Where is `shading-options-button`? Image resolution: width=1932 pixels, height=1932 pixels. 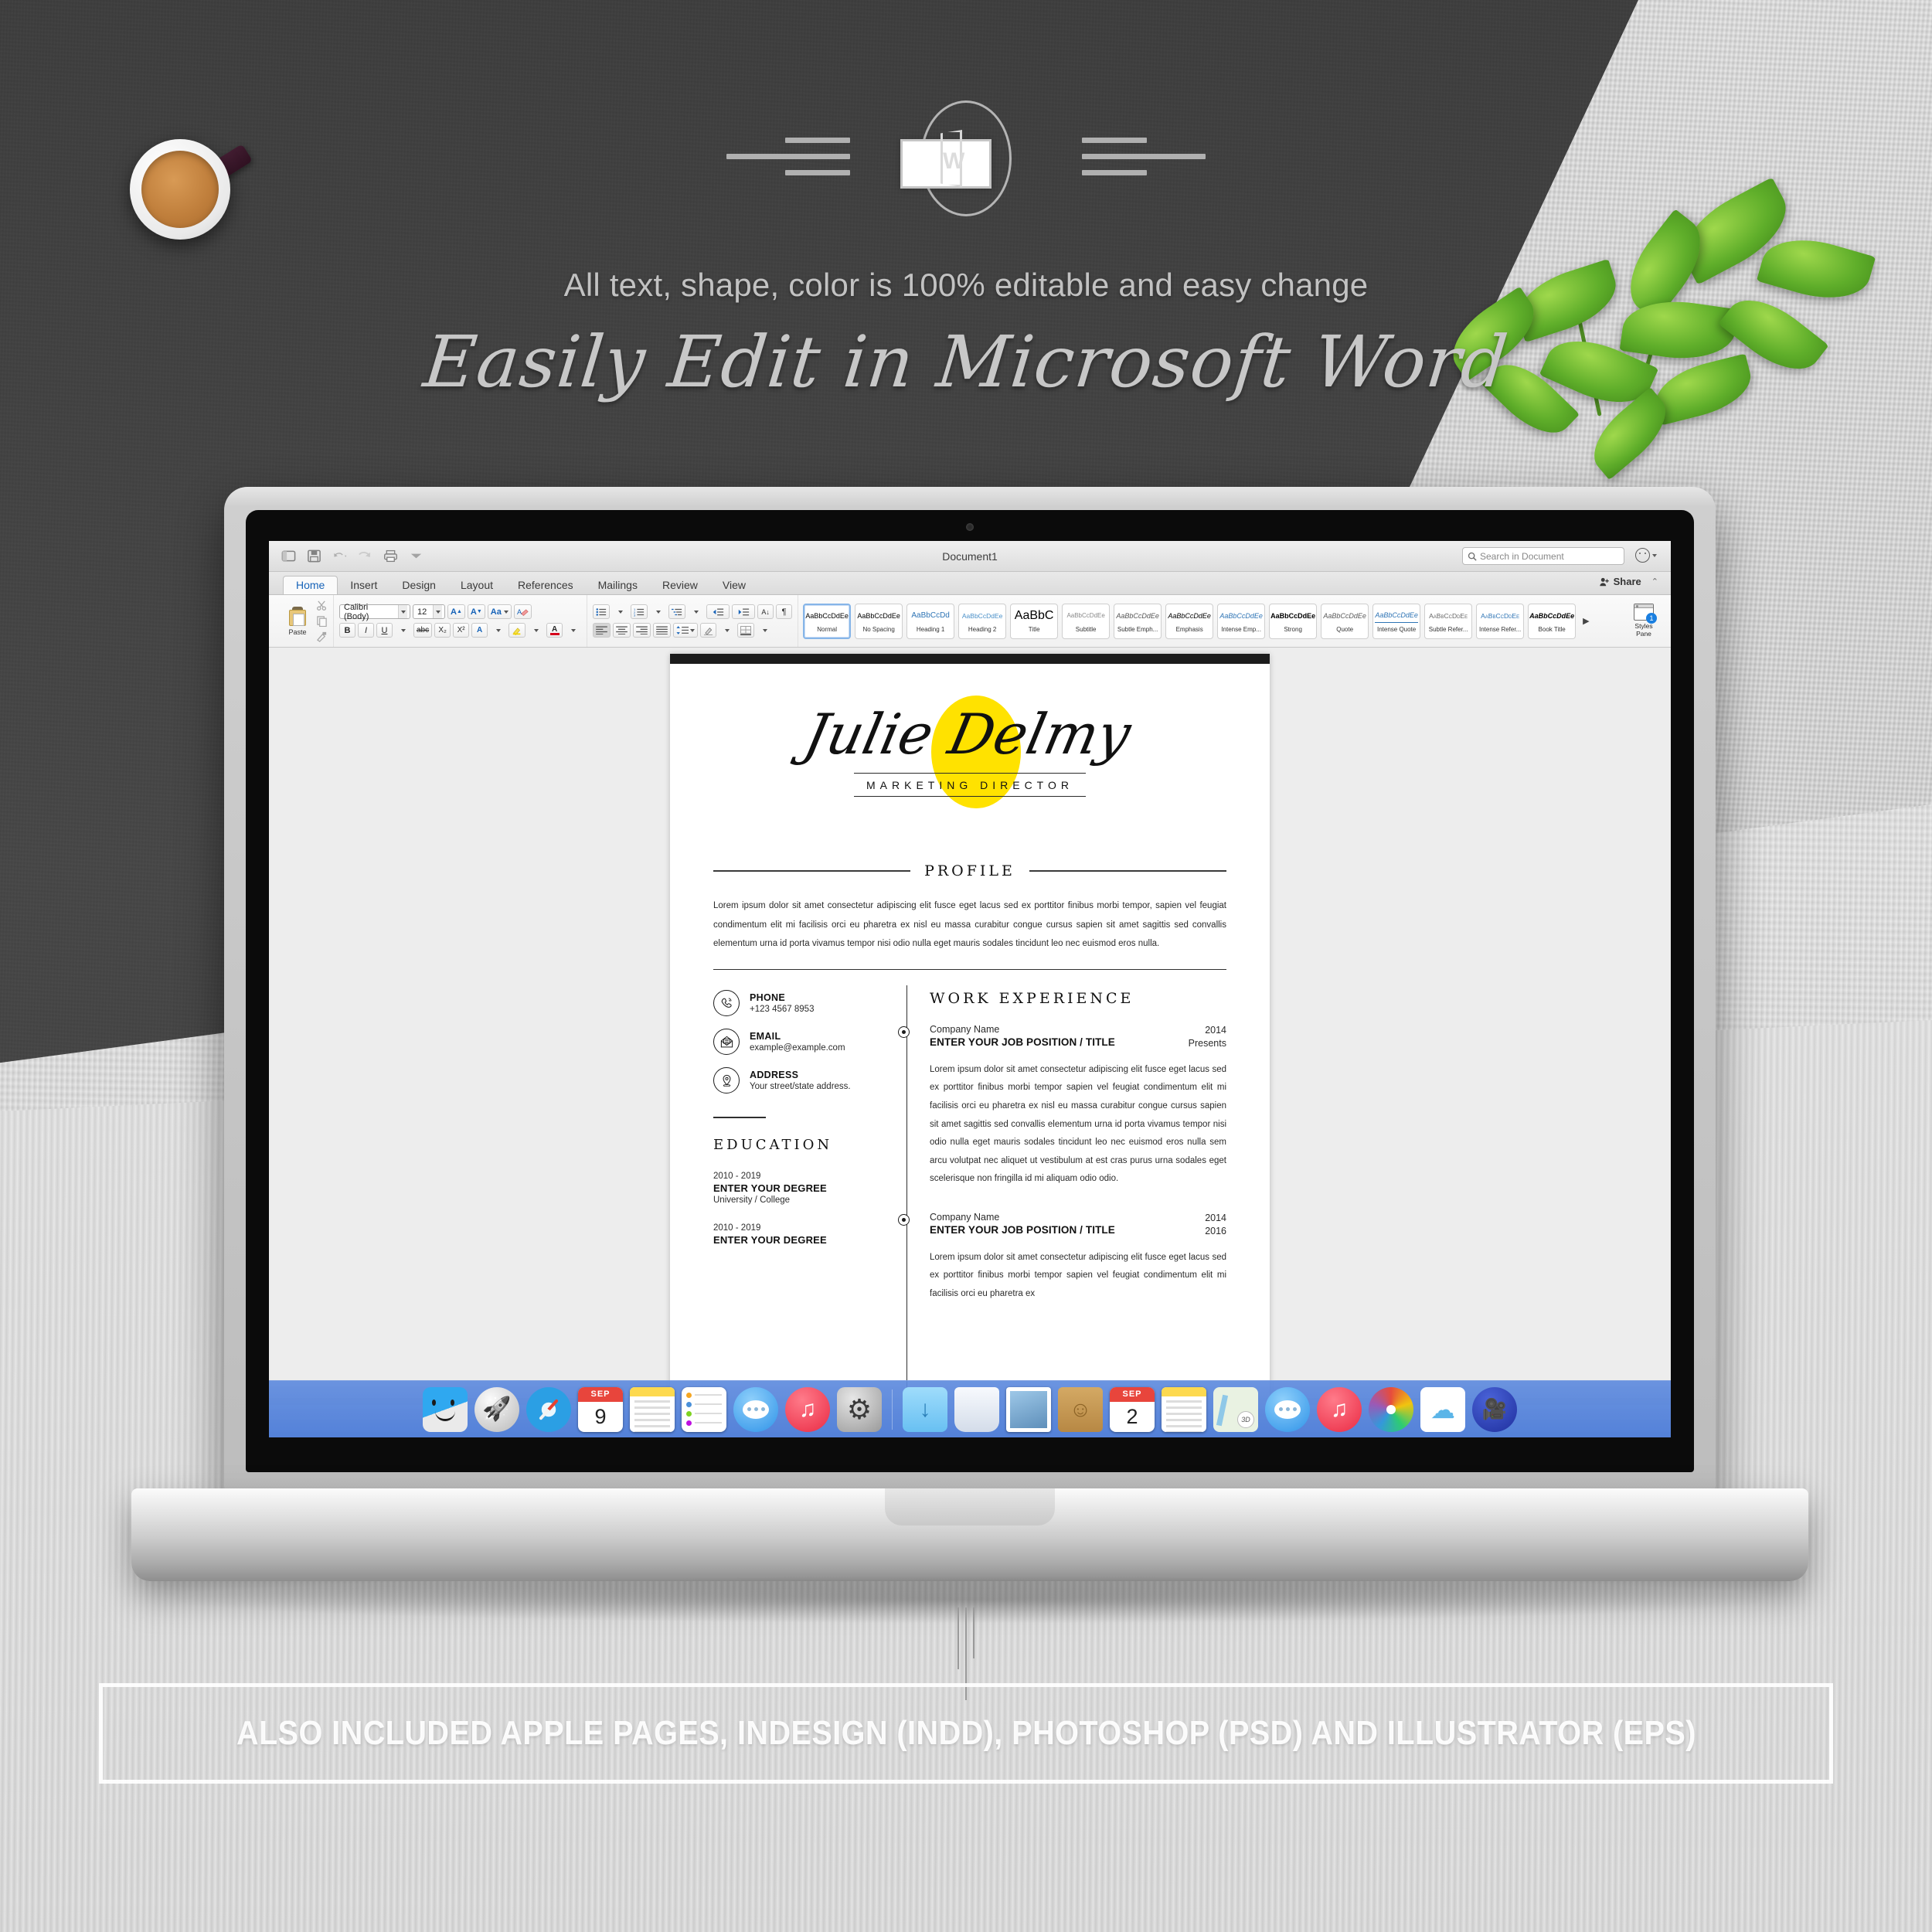 shading-options-button is located at coordinates (727, 631).